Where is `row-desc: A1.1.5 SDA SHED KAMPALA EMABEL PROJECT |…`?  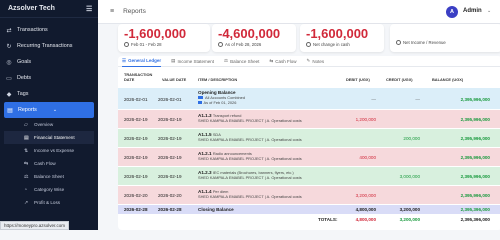 row-desc: A1.1.5 SDA SHED KAMPALA EMABEL PROJECT |… is located at coordinates (250, 137).